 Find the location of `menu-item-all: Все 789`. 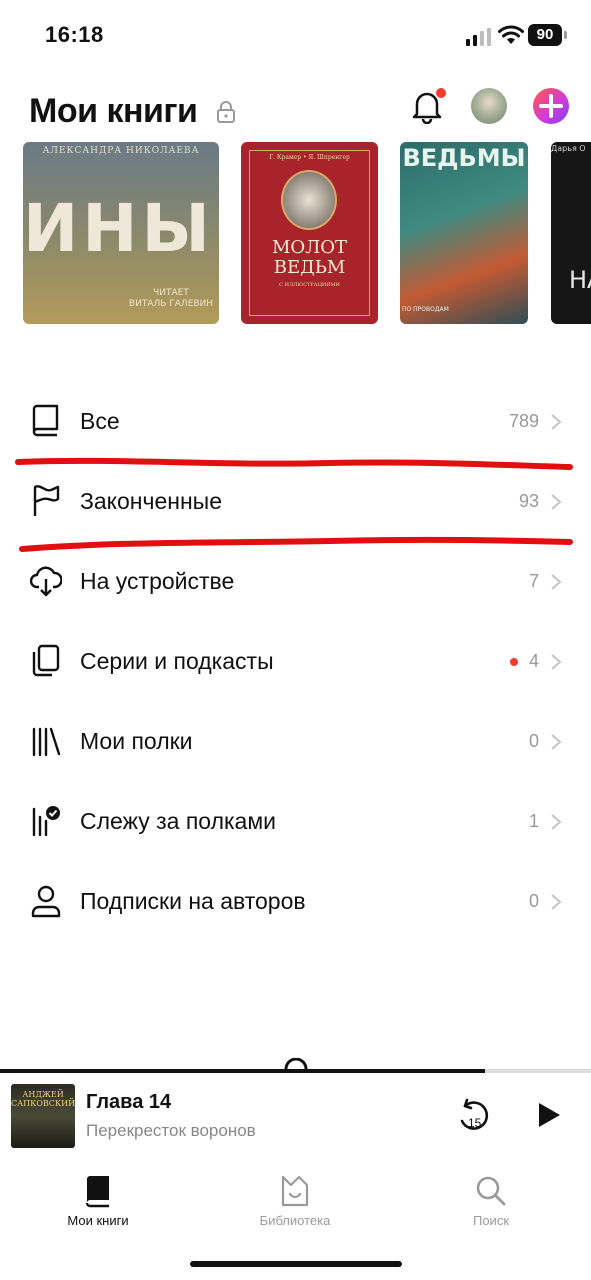

menu-item-all: Все 789 is located at coordinates (295, 421).